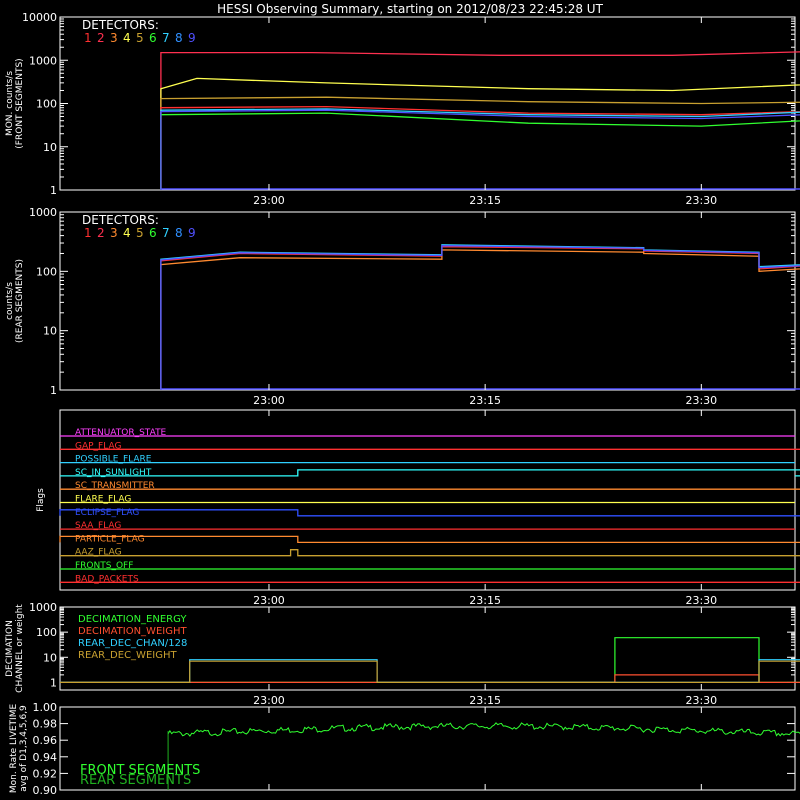 The height and width of the screenshot is (800, 800). Describe the element at coordinates (10, 301) in the screenshot. I see `rear-y-axis-label-line: counts/s` at that location.